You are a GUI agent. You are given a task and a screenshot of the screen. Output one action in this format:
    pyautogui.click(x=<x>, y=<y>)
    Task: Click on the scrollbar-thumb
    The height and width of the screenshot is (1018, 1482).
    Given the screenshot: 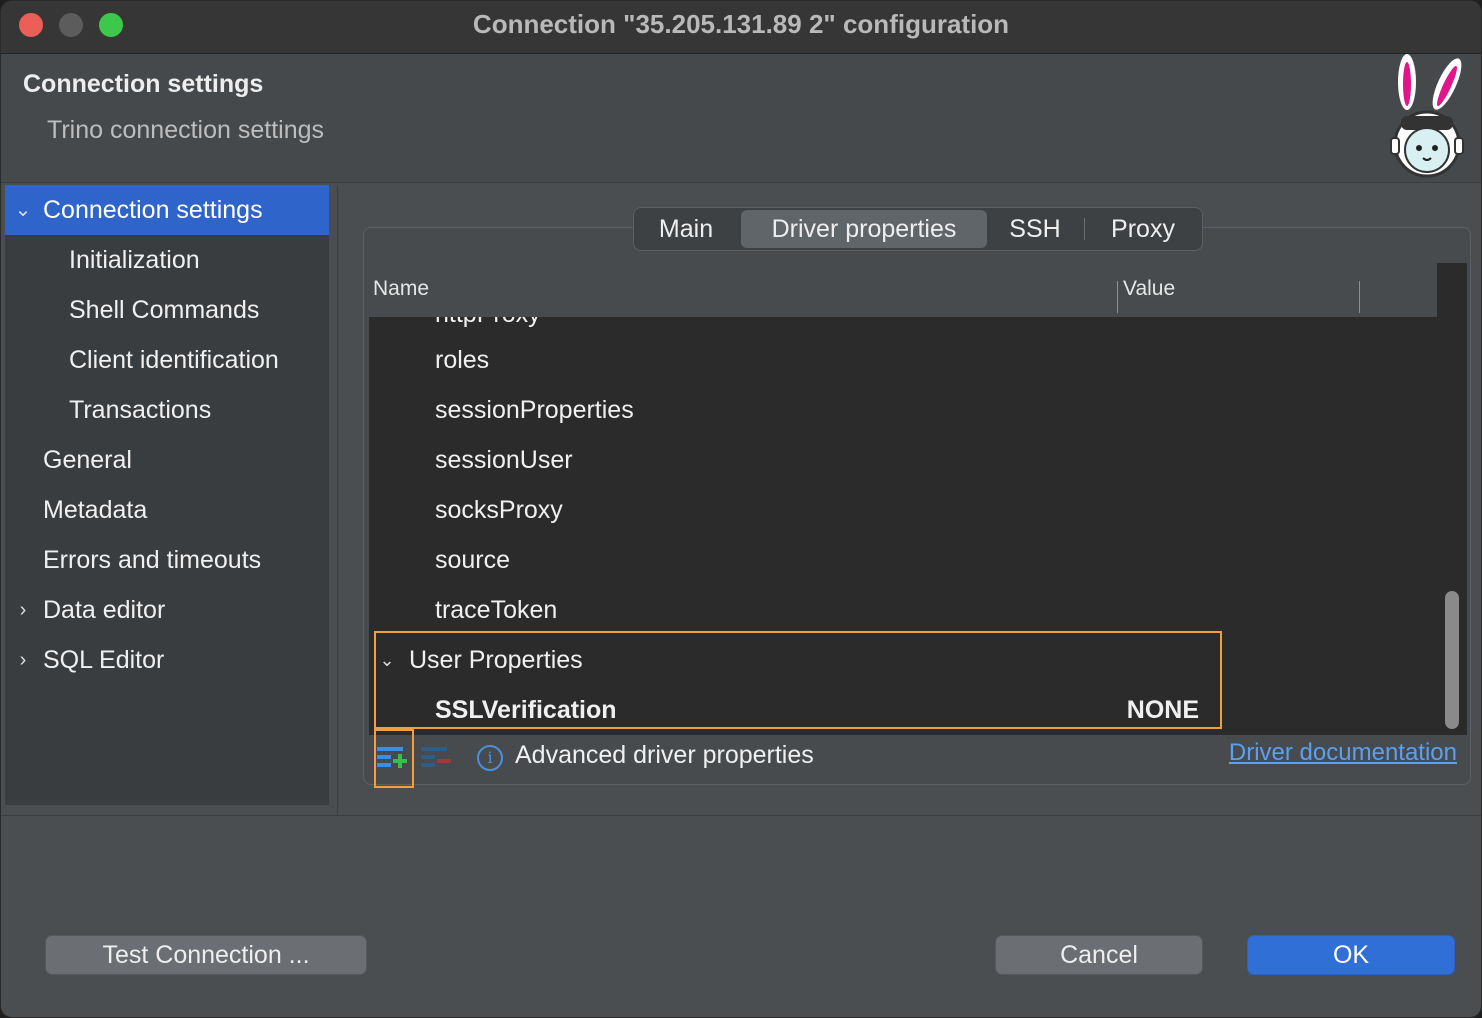 What is the action you would take?
    pyautogui.click(x=1452, y=660)
    